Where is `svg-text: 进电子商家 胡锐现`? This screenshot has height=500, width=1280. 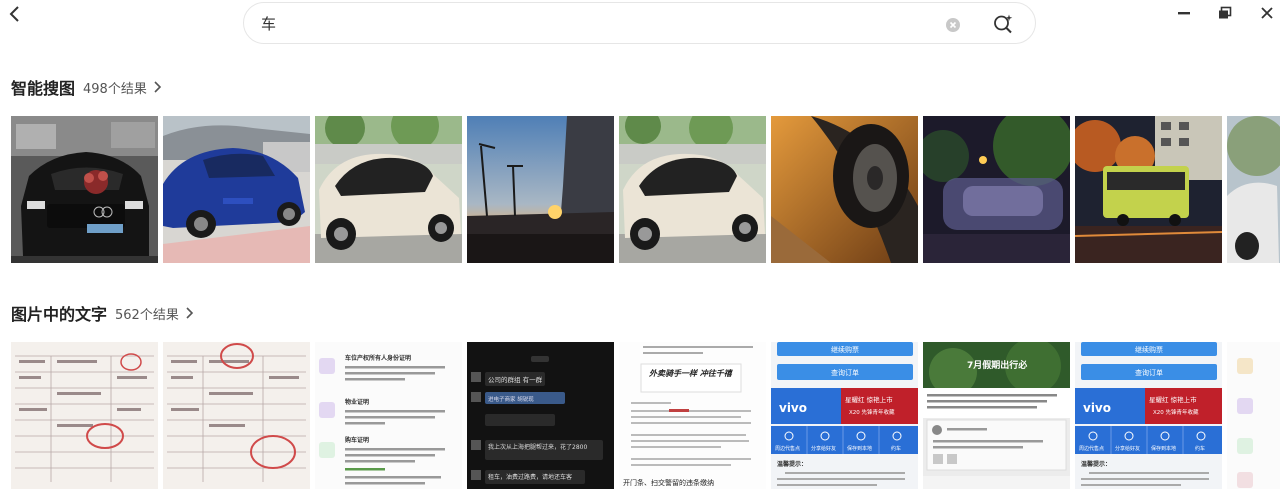 svg-text: 进电子商家 胡锐现 is located at coordinates (511, 399).